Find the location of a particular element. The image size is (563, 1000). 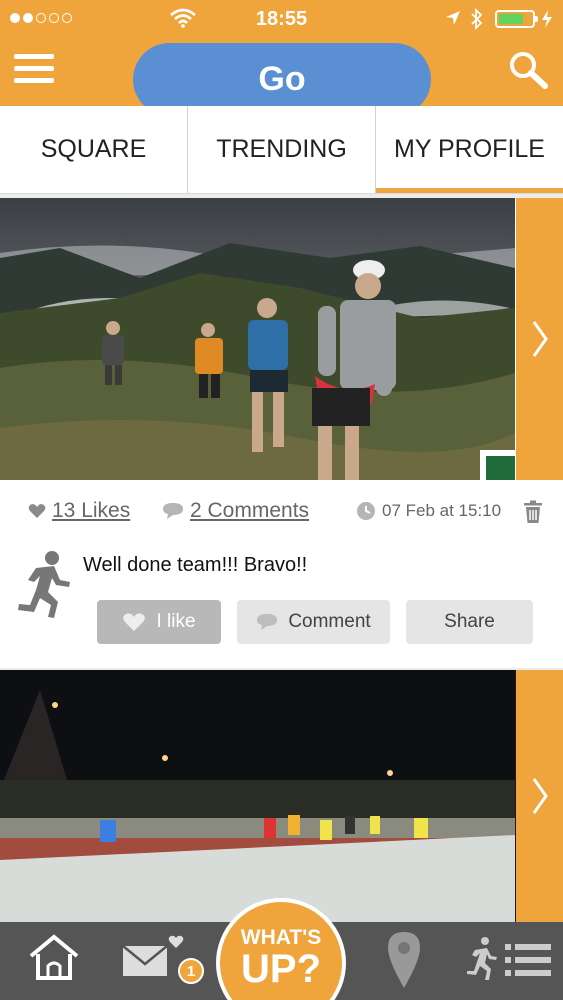

post-date-text: 07 Feb at 15:10 is located at coordinates (442, 510).